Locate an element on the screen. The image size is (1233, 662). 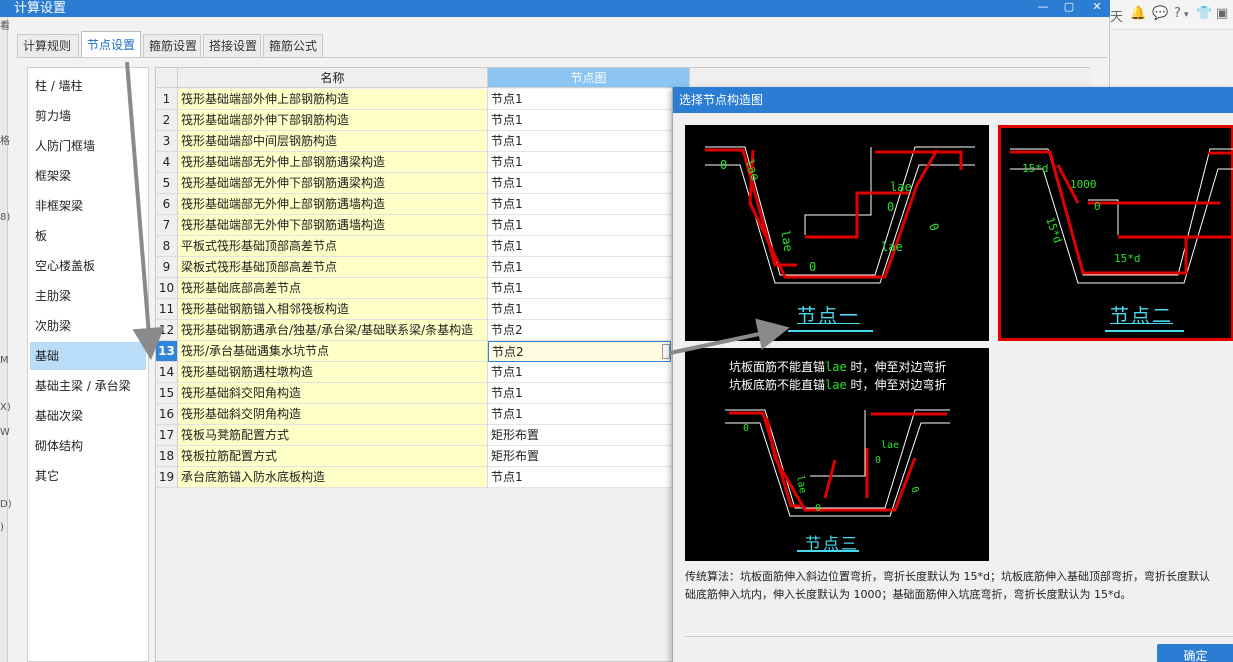
table-row: 12 筏形基础钢筋遇承台/独基/承台梁/基础联系梁/条基构造 节点2 is located at coordinates (413, 330).